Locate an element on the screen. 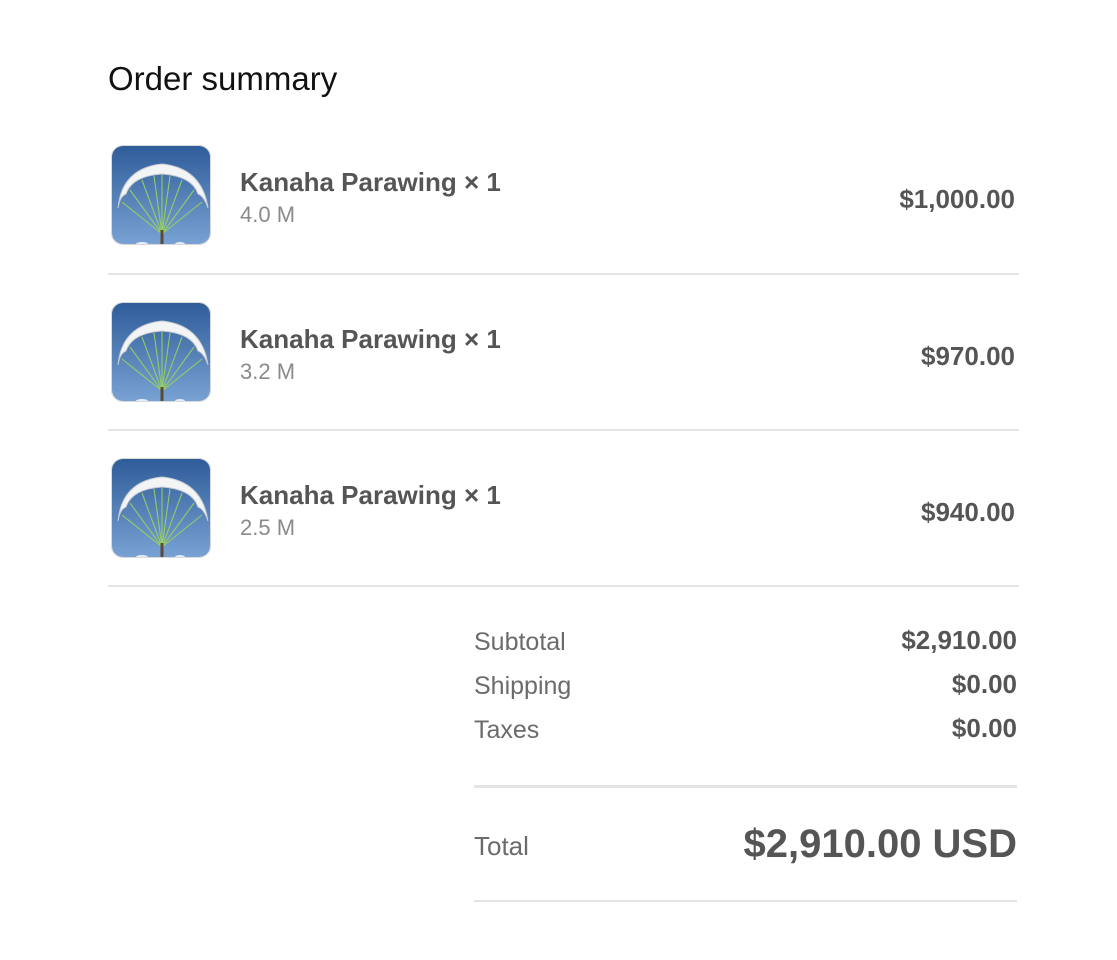 This screenshot has height=960, width=1117. subtotal-value: $2,910.00 is located at coordinates (959, 640).